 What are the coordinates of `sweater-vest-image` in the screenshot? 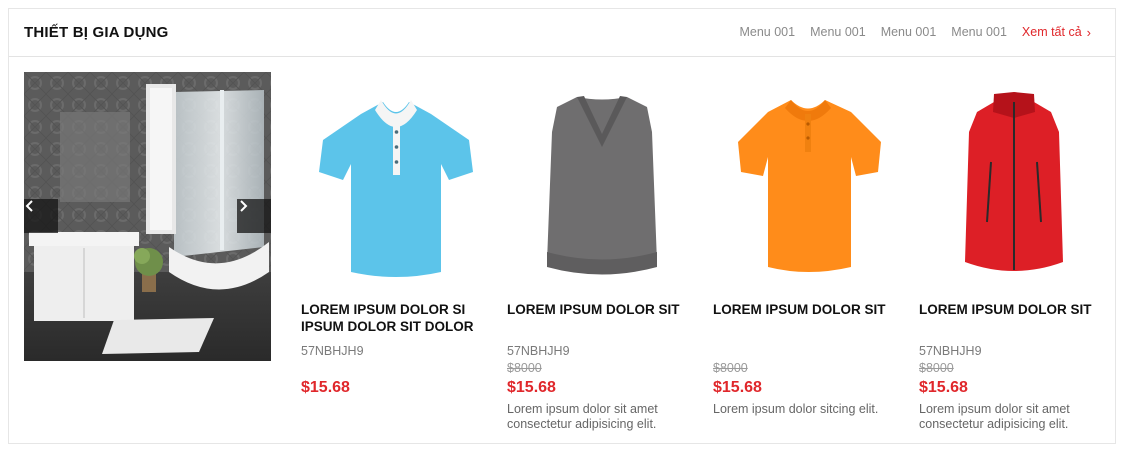 It's located at (602, 185).